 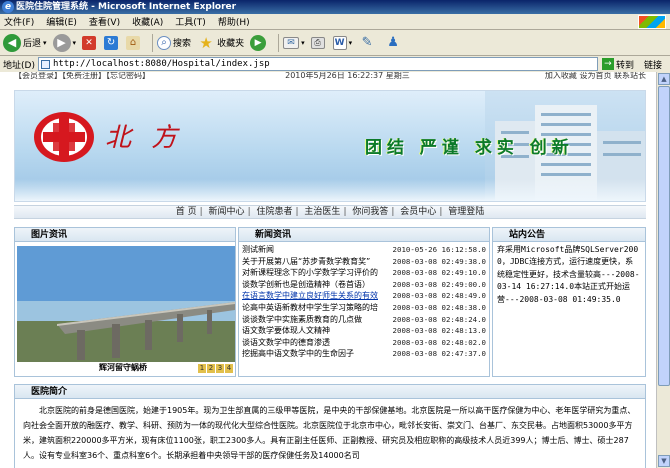 I want to click on photo-page-4: 4, so click(x=229, y=368).